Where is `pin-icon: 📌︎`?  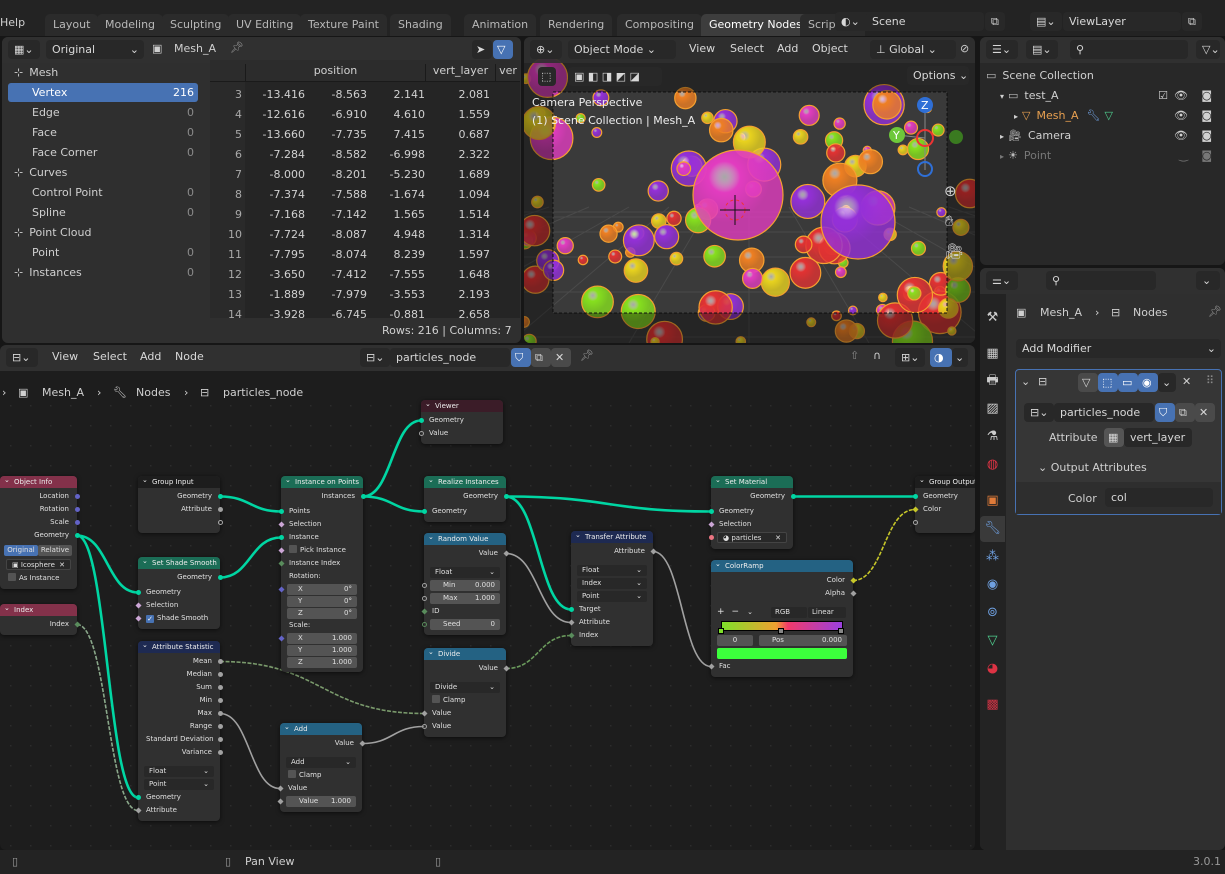
pin-icon: 📌︎ is located at coordinates (1215, 311).